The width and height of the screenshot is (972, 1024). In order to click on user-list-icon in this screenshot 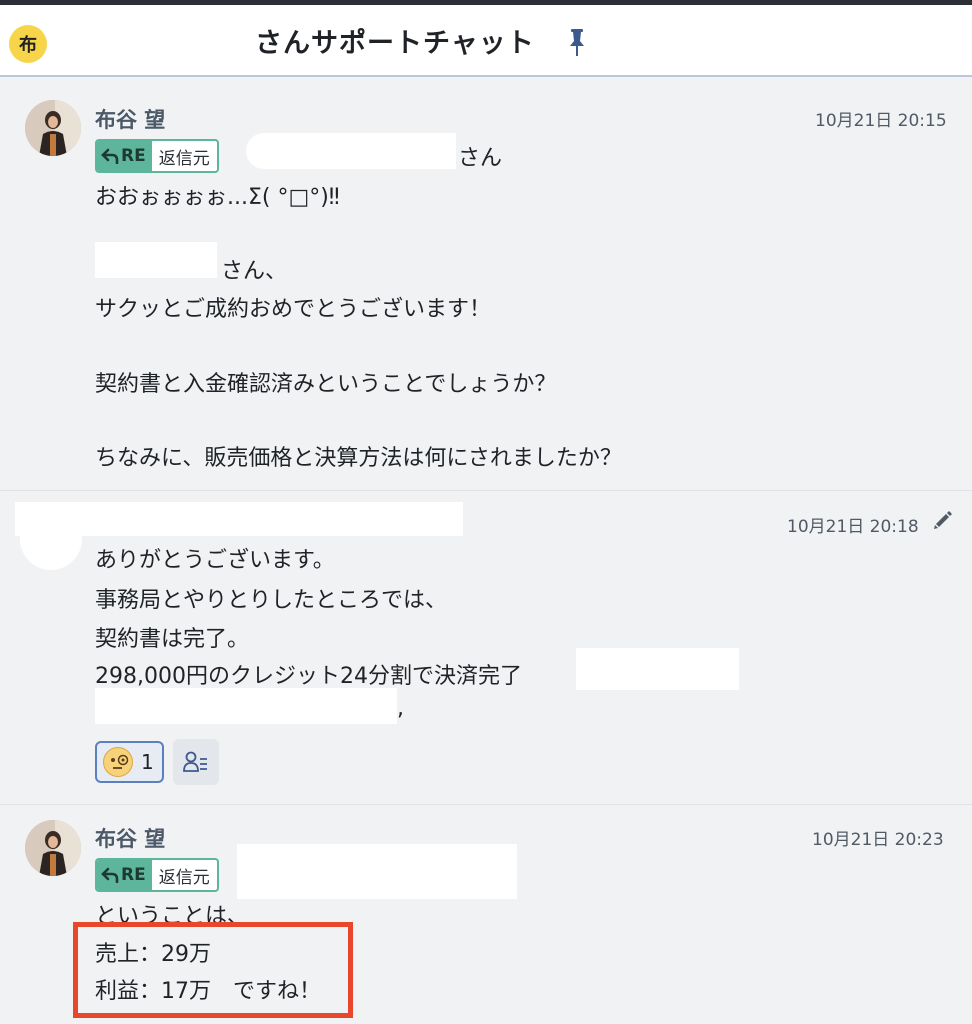, I will do `click(195, 761)`.